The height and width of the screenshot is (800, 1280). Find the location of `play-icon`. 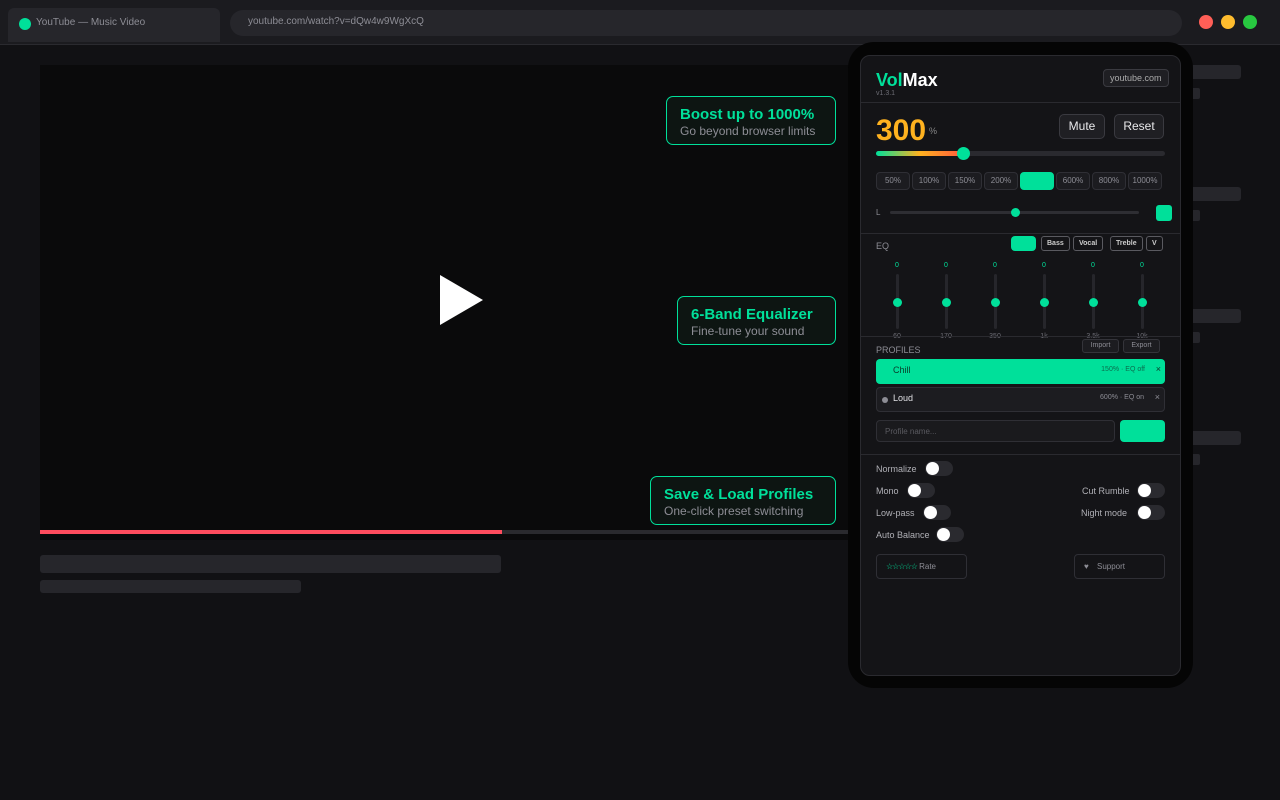

play-icon is located at coordinates (461, 300).